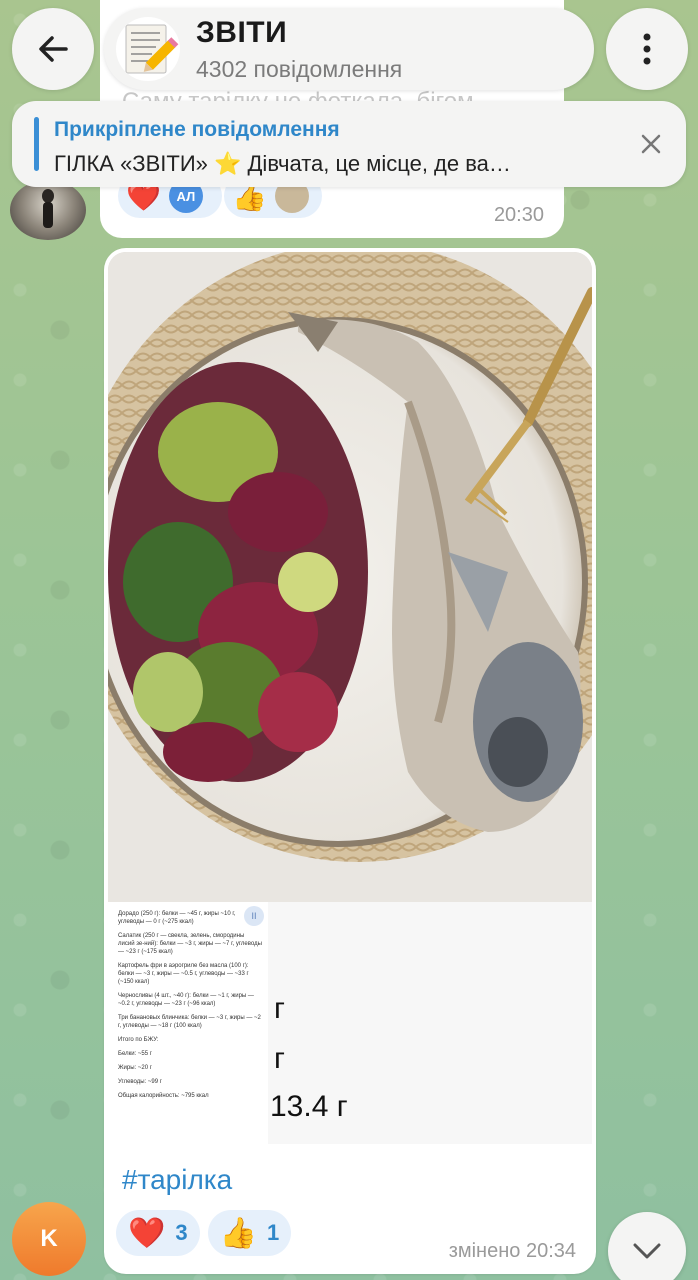 This screenshot has height=1280, width=698. I want to click on chat-avatar, so click(148, 49).